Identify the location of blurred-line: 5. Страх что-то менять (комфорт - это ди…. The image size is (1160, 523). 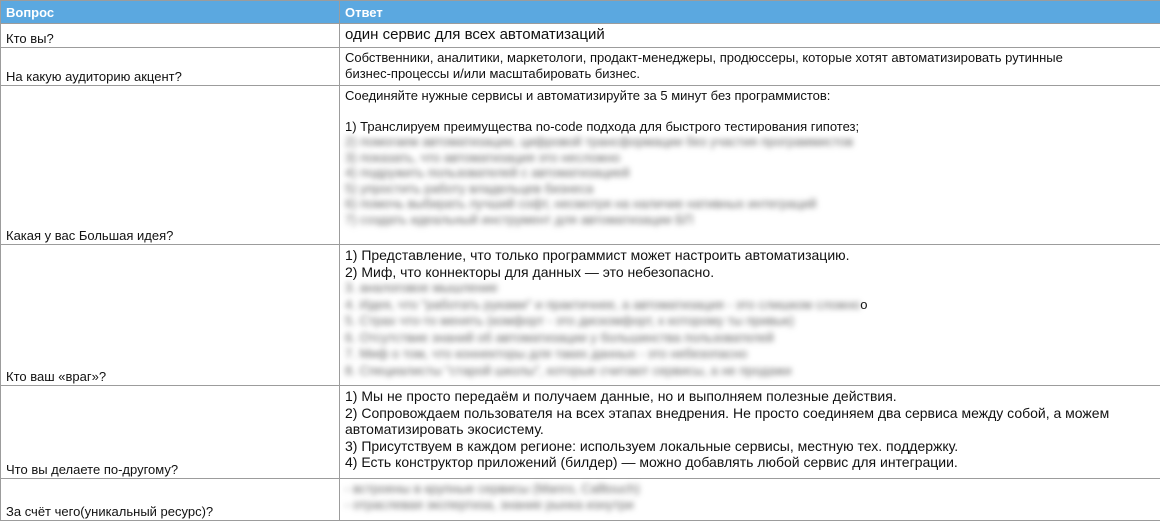
(570, 320).